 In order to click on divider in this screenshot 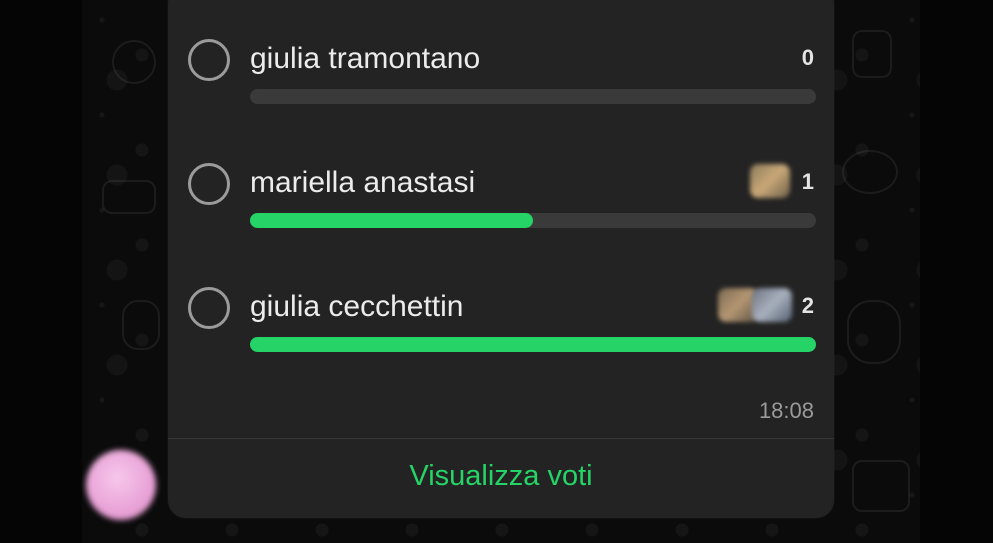, I will do `click(501, 438)`.